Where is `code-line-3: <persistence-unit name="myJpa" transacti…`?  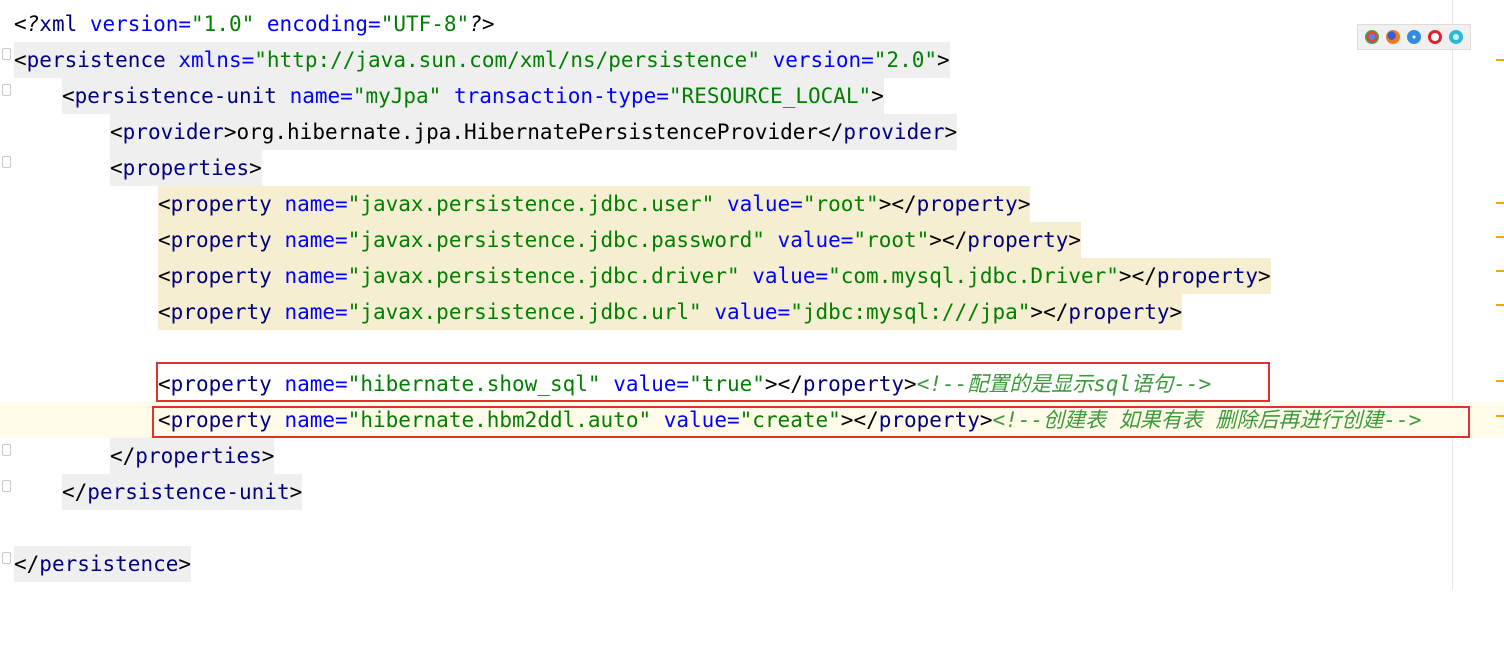 code-line-3: <persistence-unit name="myJpa" transacti… is located at coordinates (449, 96).